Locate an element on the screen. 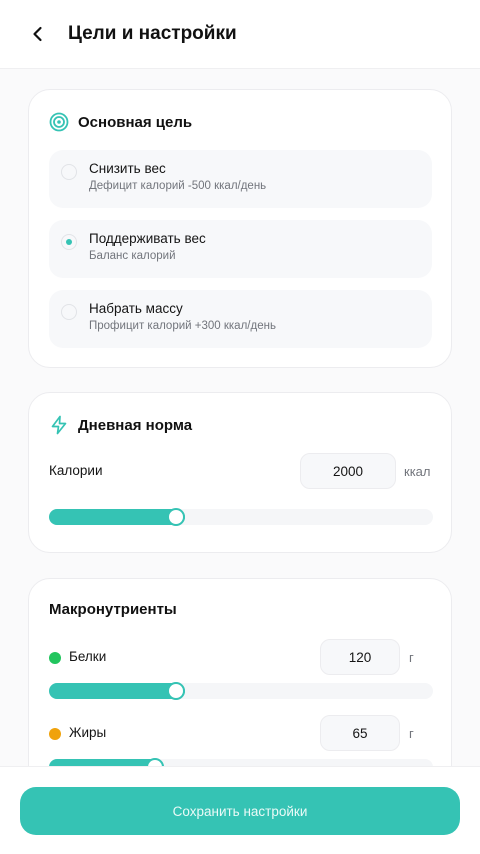  footer-bar: Сохранить настройки is located at coordinates (240, 810).